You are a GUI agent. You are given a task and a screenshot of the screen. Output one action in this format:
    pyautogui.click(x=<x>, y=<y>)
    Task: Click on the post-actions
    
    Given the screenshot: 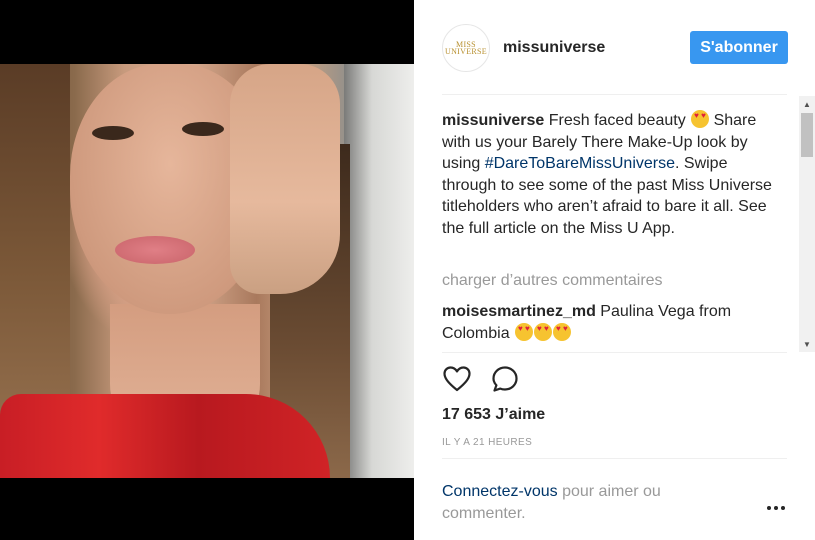 What is the action you would take?
    pyautogui.click(x=481, y=380)
    